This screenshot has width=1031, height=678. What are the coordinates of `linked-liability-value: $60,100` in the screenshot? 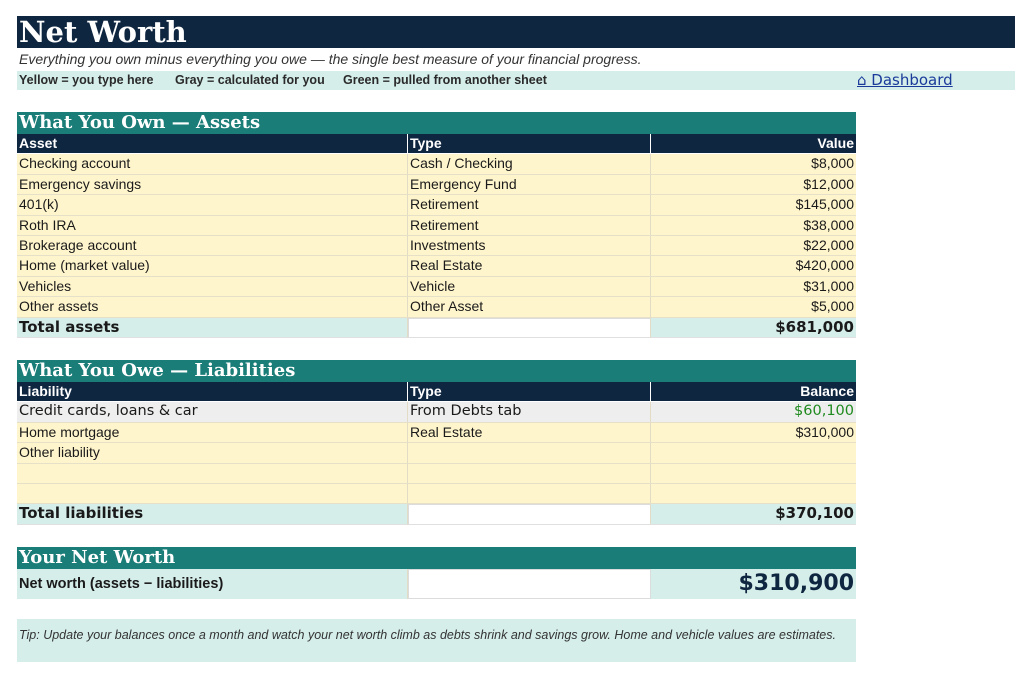 It's located at (753, 412).